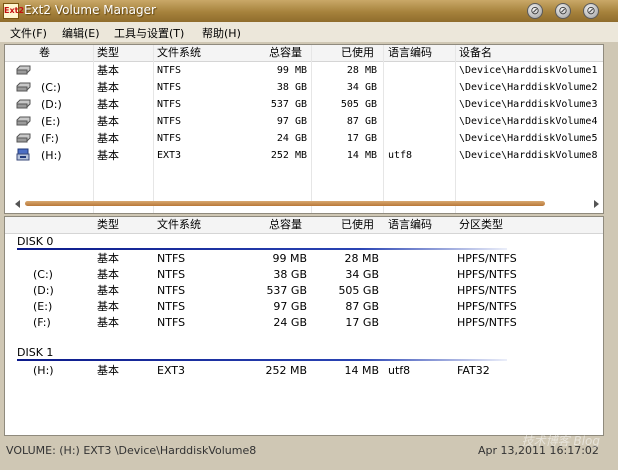 Image resolution: width=618 pixels, height=470 pixels. I want to click on menu-help: 帮助(H), so click(221, 33).